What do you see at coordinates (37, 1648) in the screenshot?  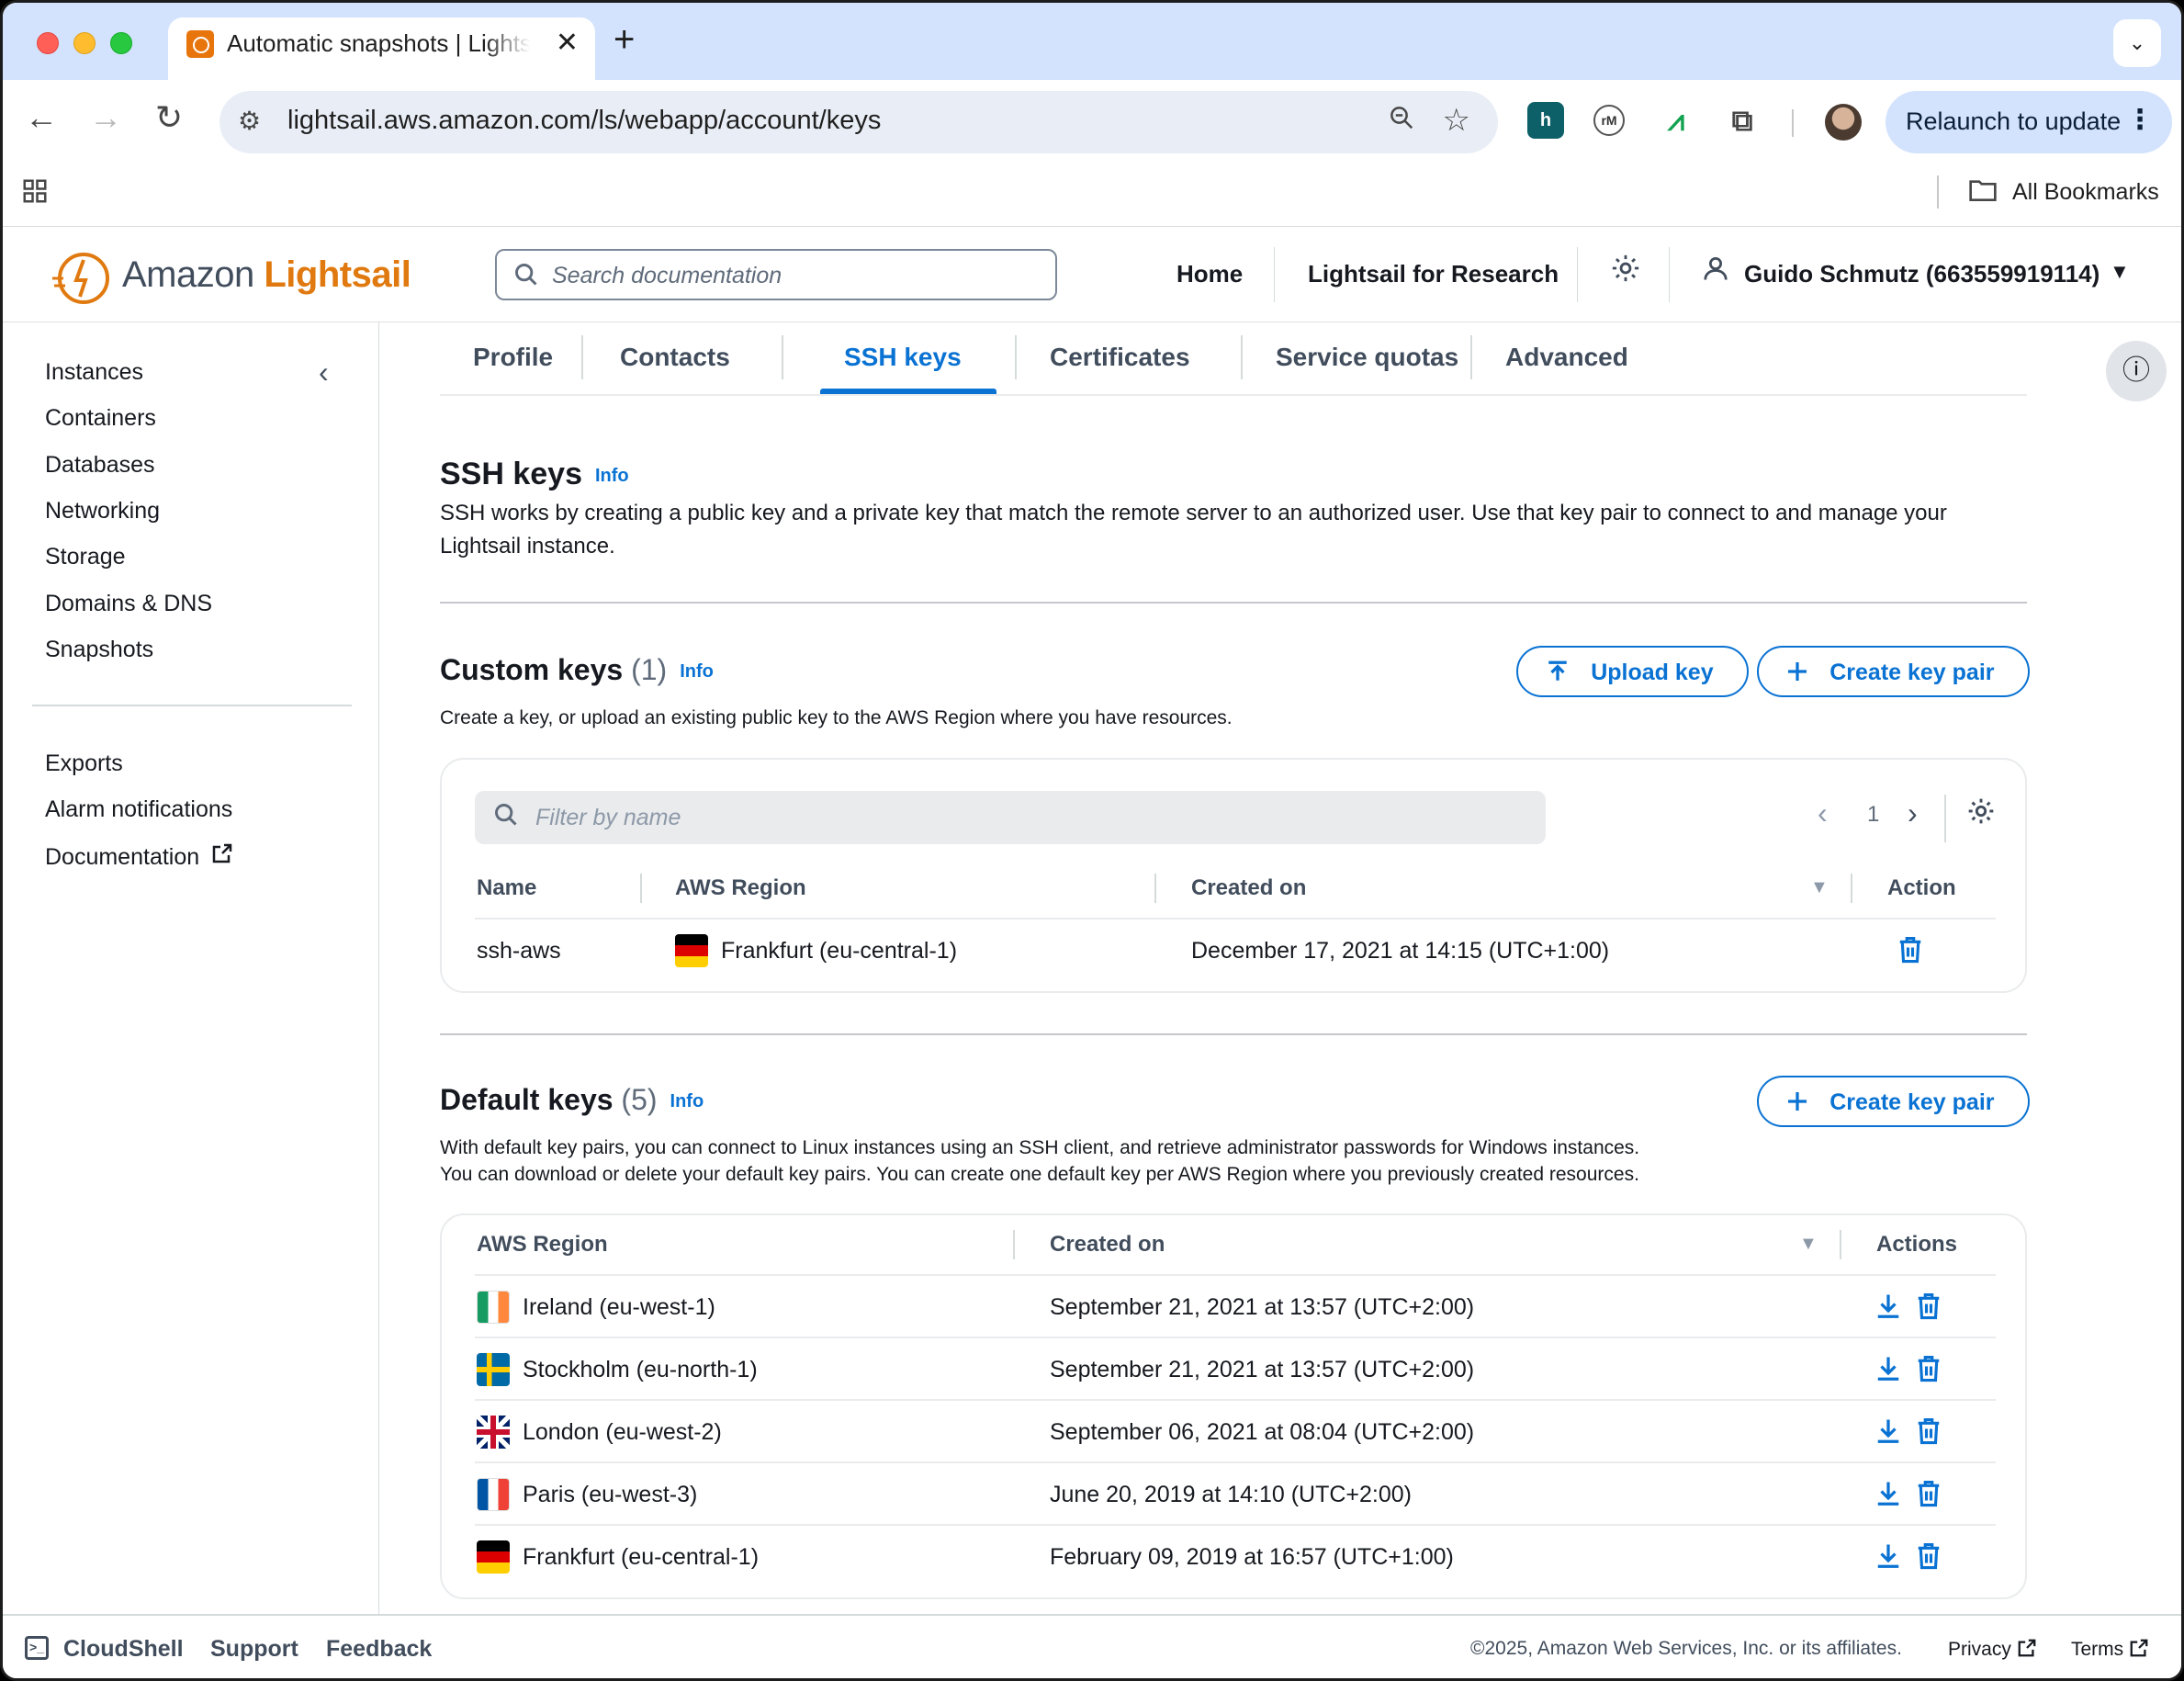 I see `cloudshell-icon: >_` at bounding box center [37, 1648].